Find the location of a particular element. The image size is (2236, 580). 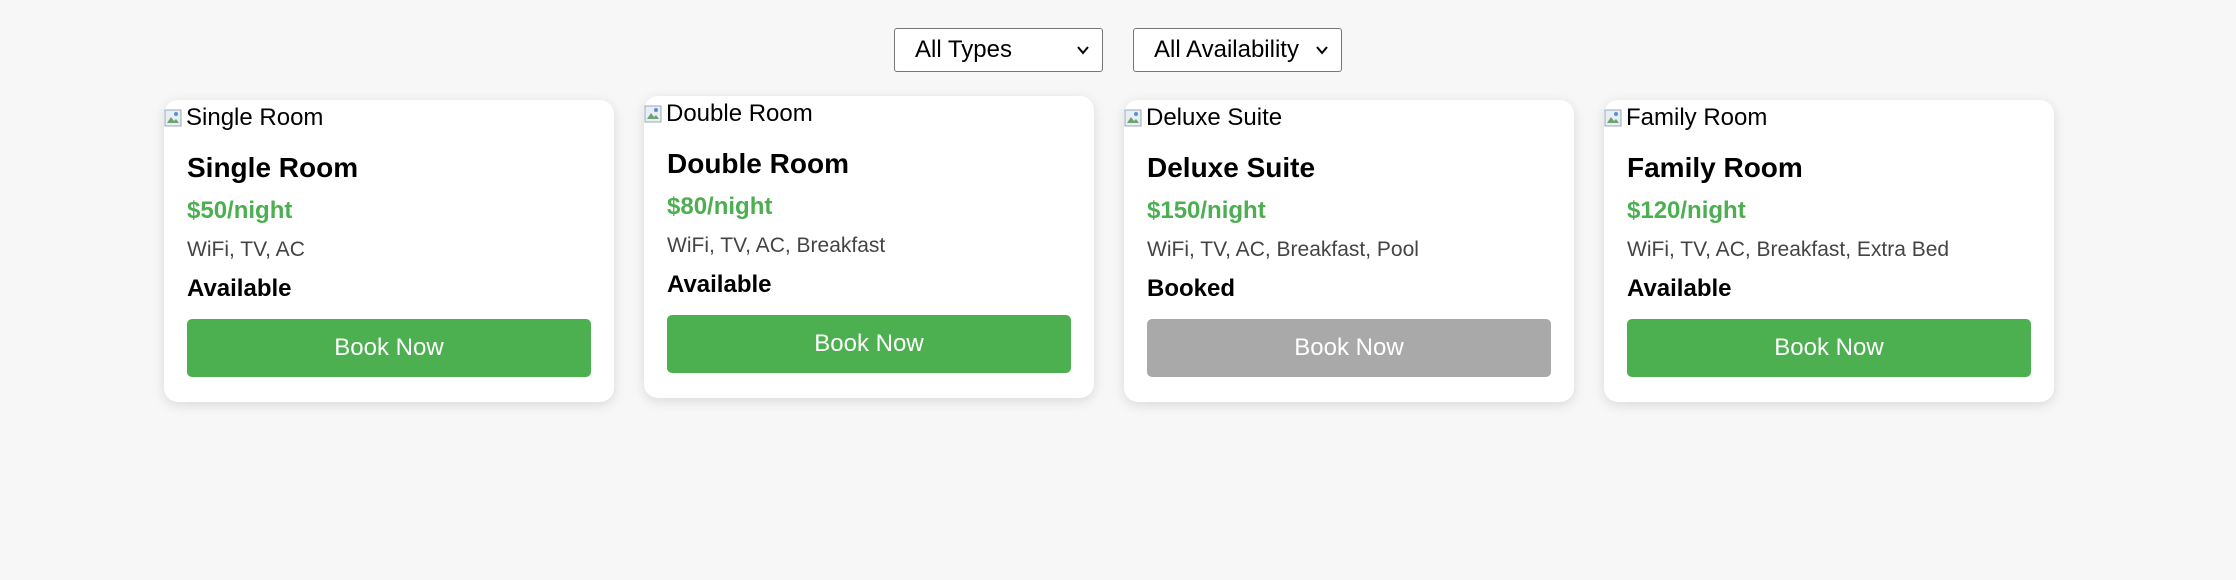

room-price: $150/night is located at coordinates (1206, 210).